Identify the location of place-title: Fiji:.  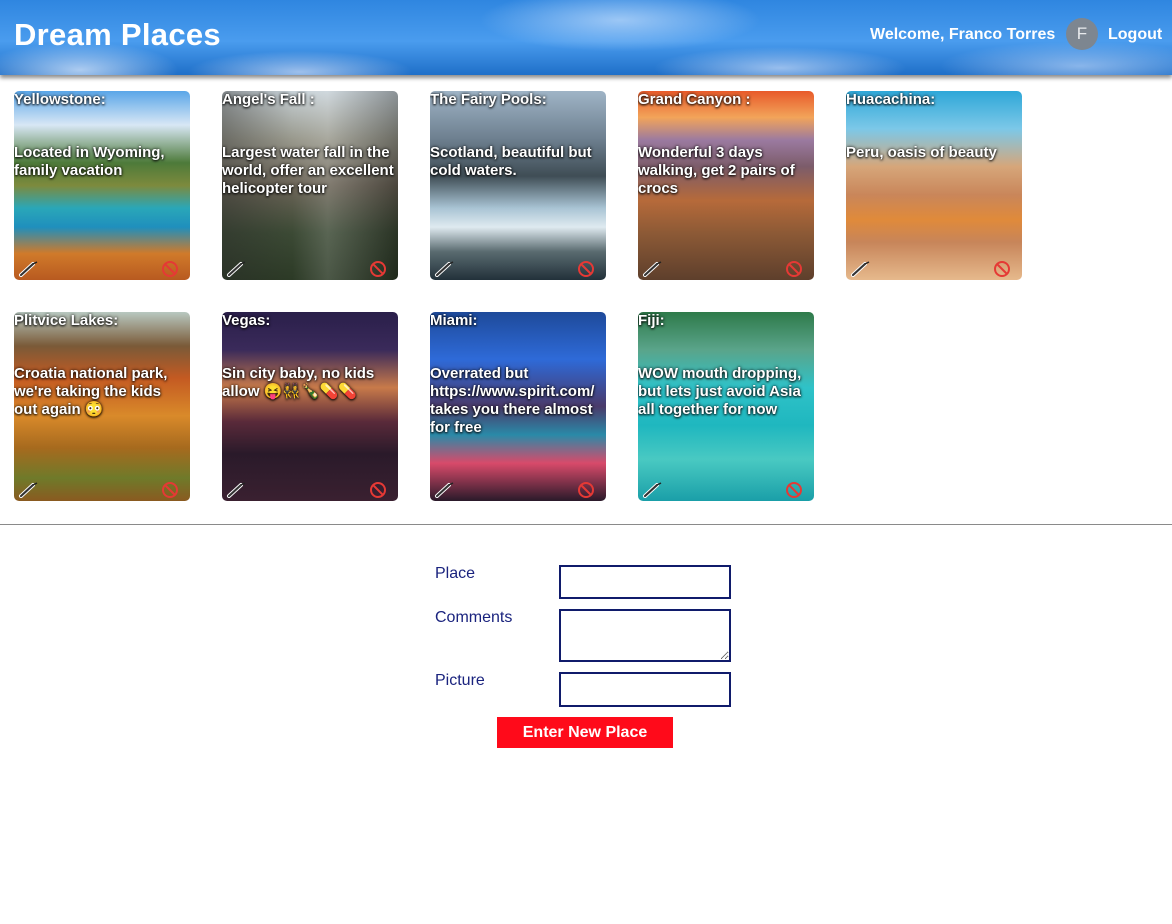
(651, 320).